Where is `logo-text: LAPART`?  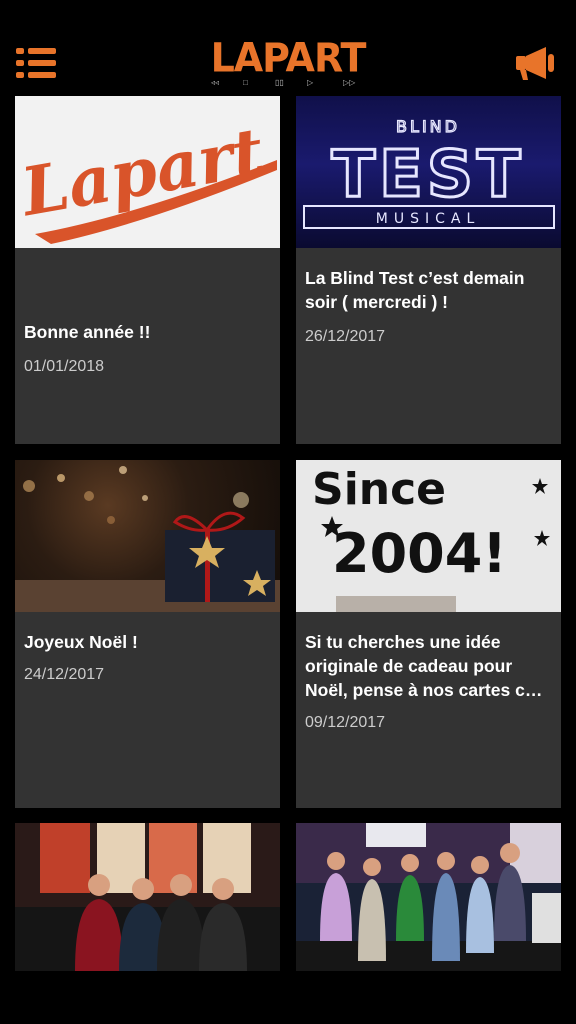 logo-text: LAPART is located at coordinates (288, 58).